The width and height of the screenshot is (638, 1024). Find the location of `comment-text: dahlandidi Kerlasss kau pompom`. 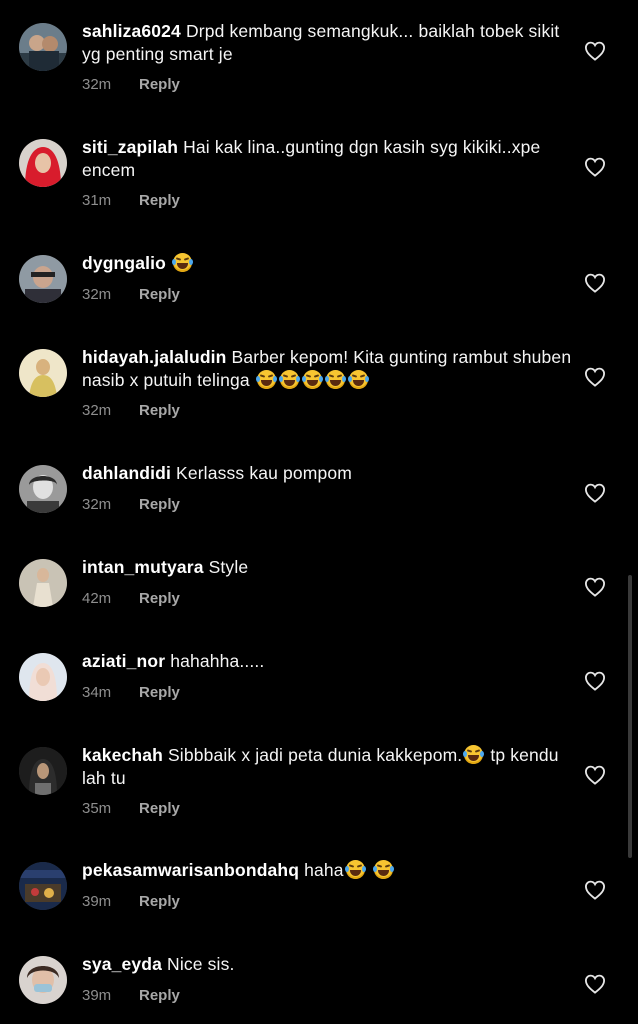

comment-text: dahlandidi Kerlasss kau pompom is located at coordinates (327, 473).